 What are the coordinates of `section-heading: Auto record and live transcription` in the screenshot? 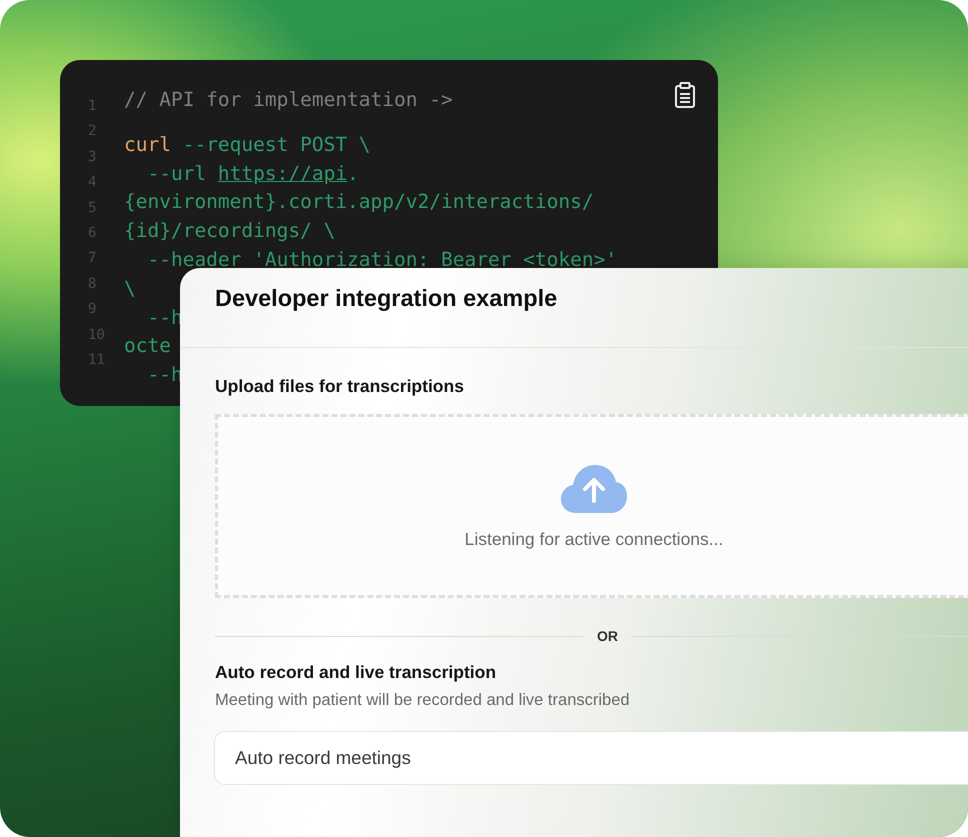 It's located at (356, 672).